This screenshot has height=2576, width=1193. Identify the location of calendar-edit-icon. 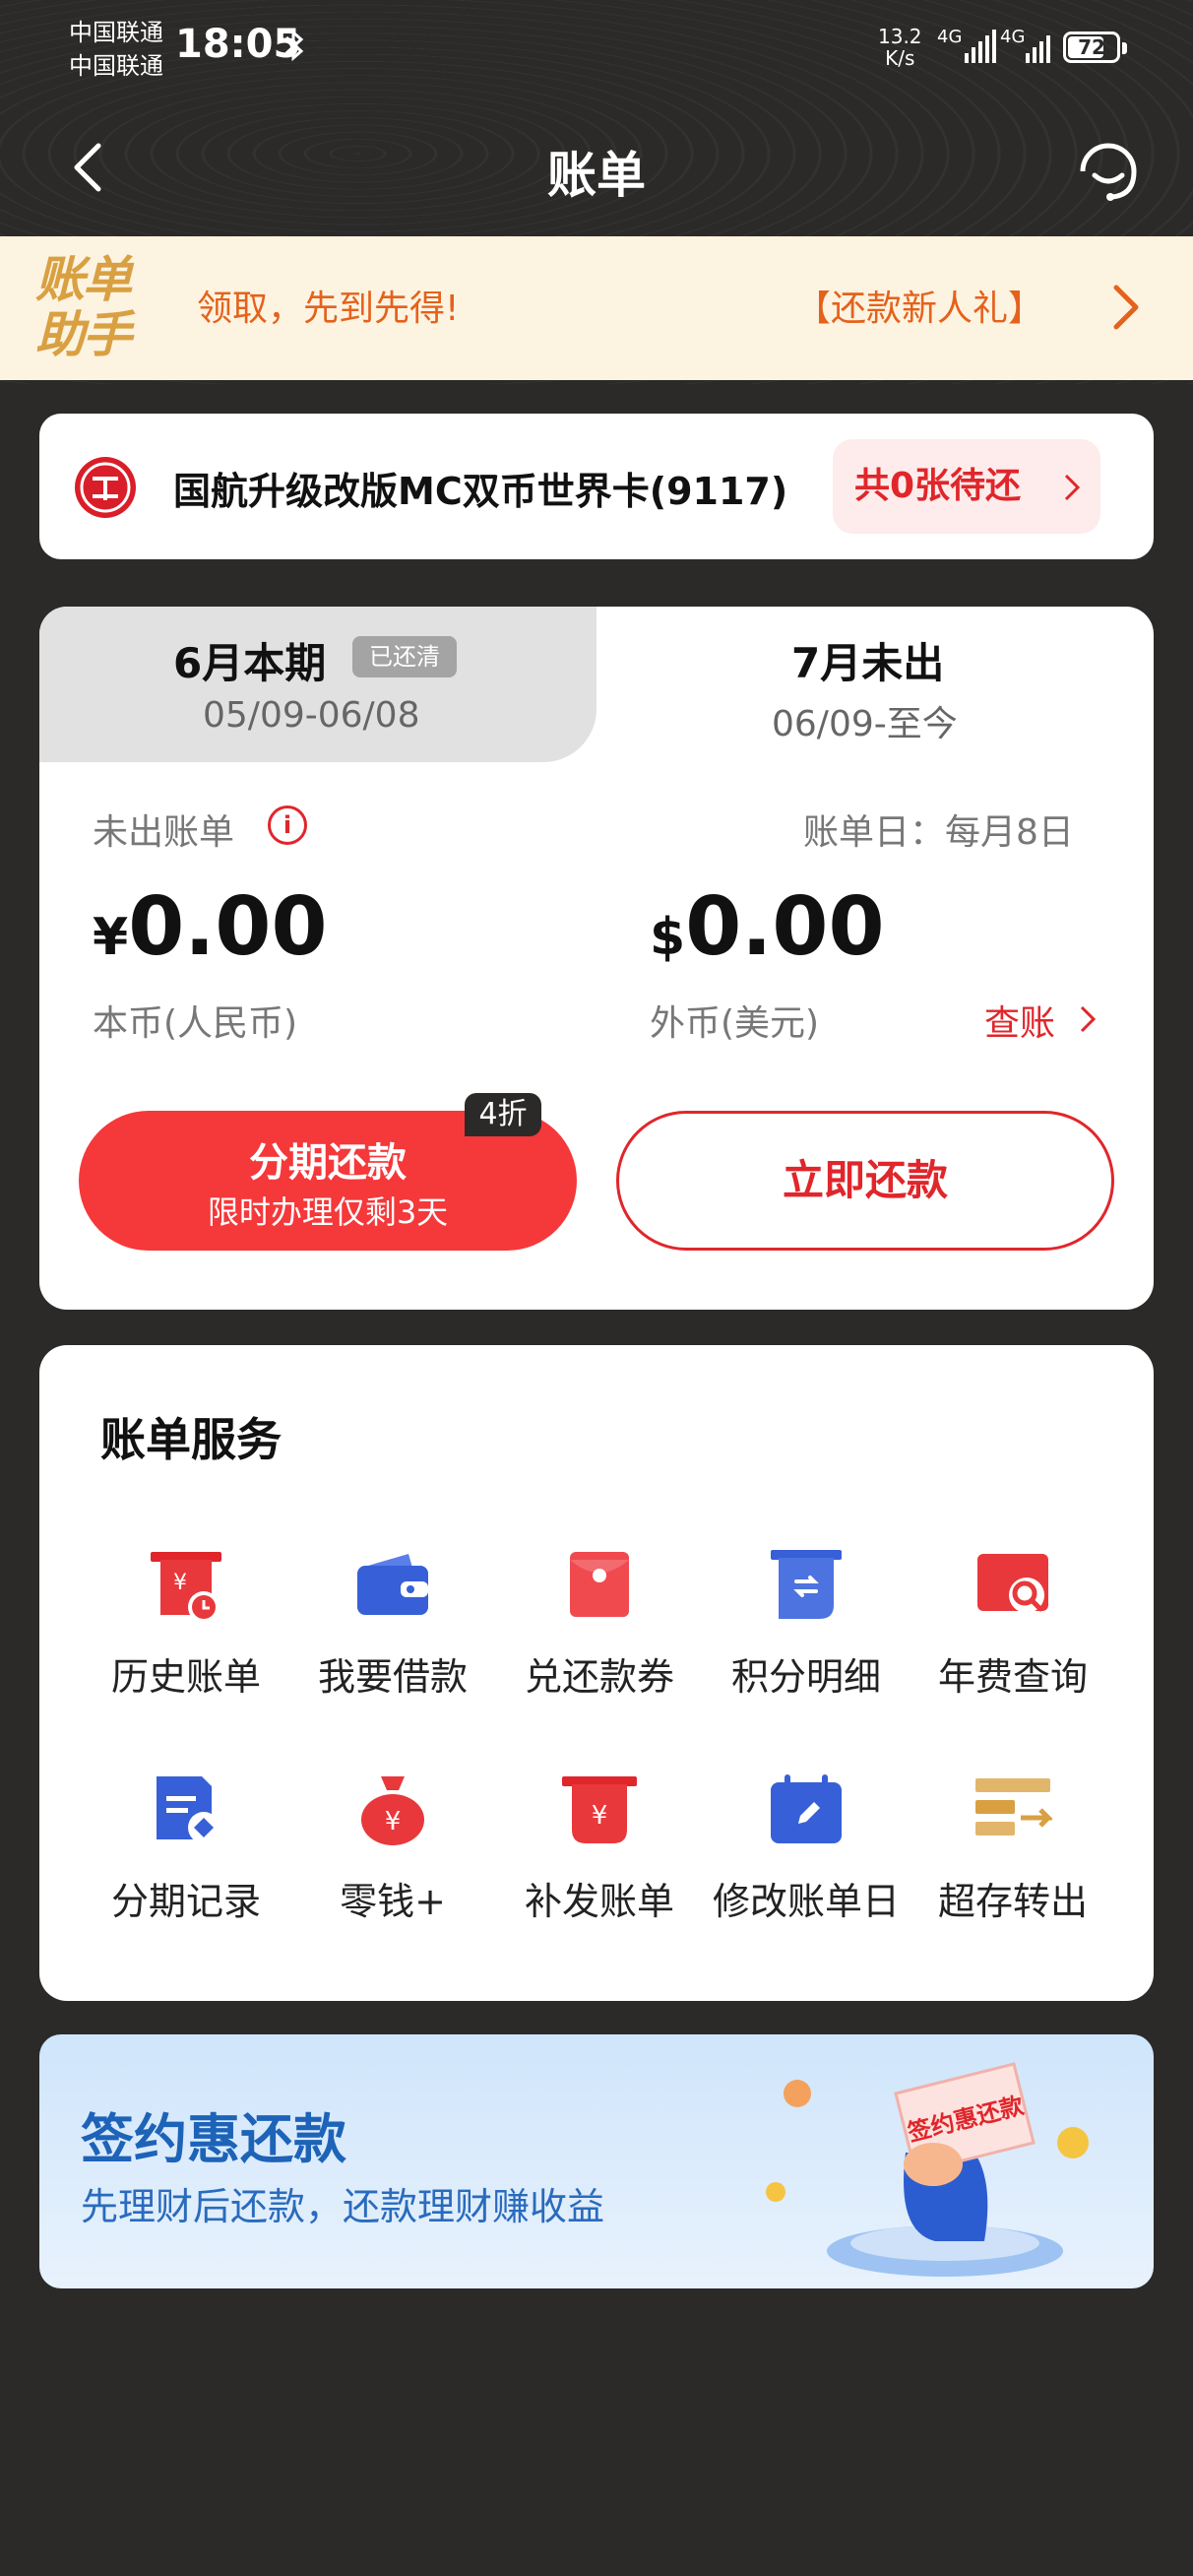
(806, 1808).